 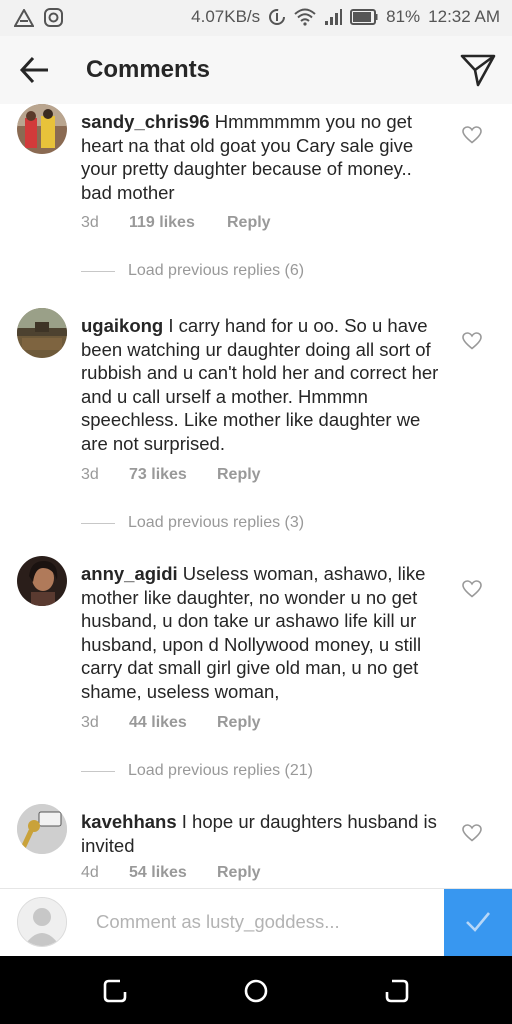 I want to click on load-replies-label: Load previous replies (6), so click(x=216, y=270).